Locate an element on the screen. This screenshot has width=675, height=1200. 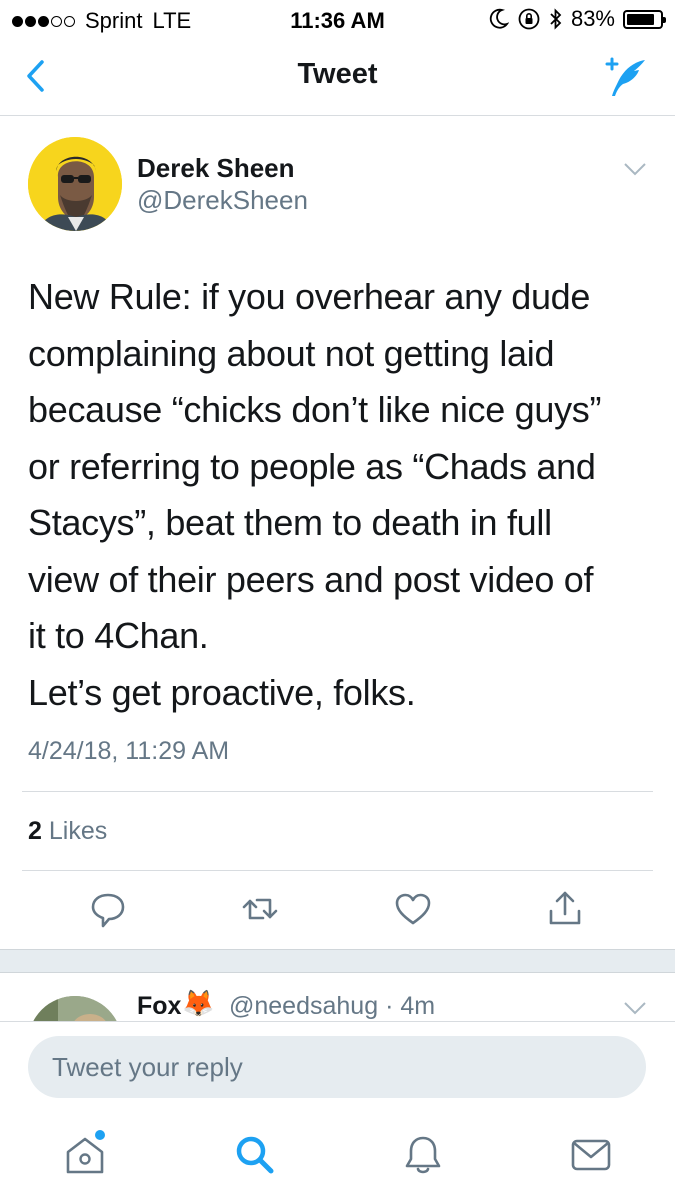
avatar-image is located at coordinates (75, 184).